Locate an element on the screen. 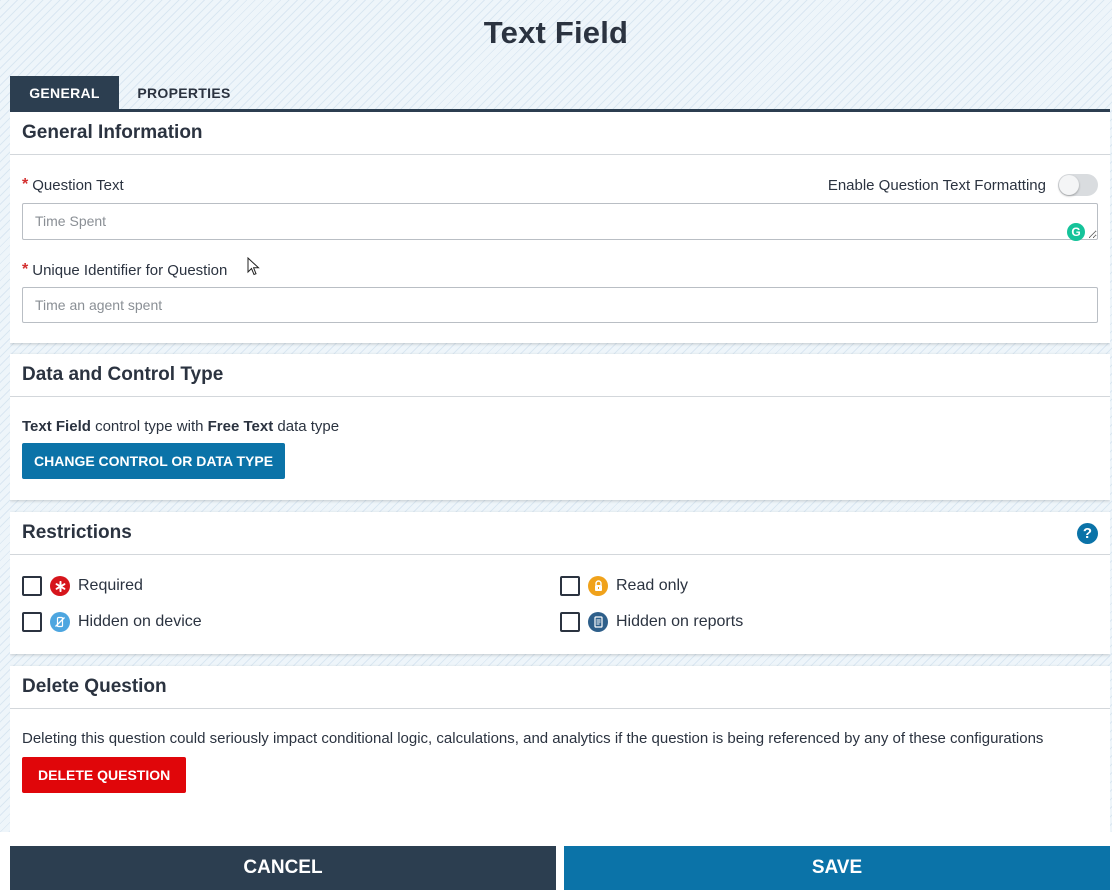  delete-question-title: Delete Question is located at coordinates (94, 686).